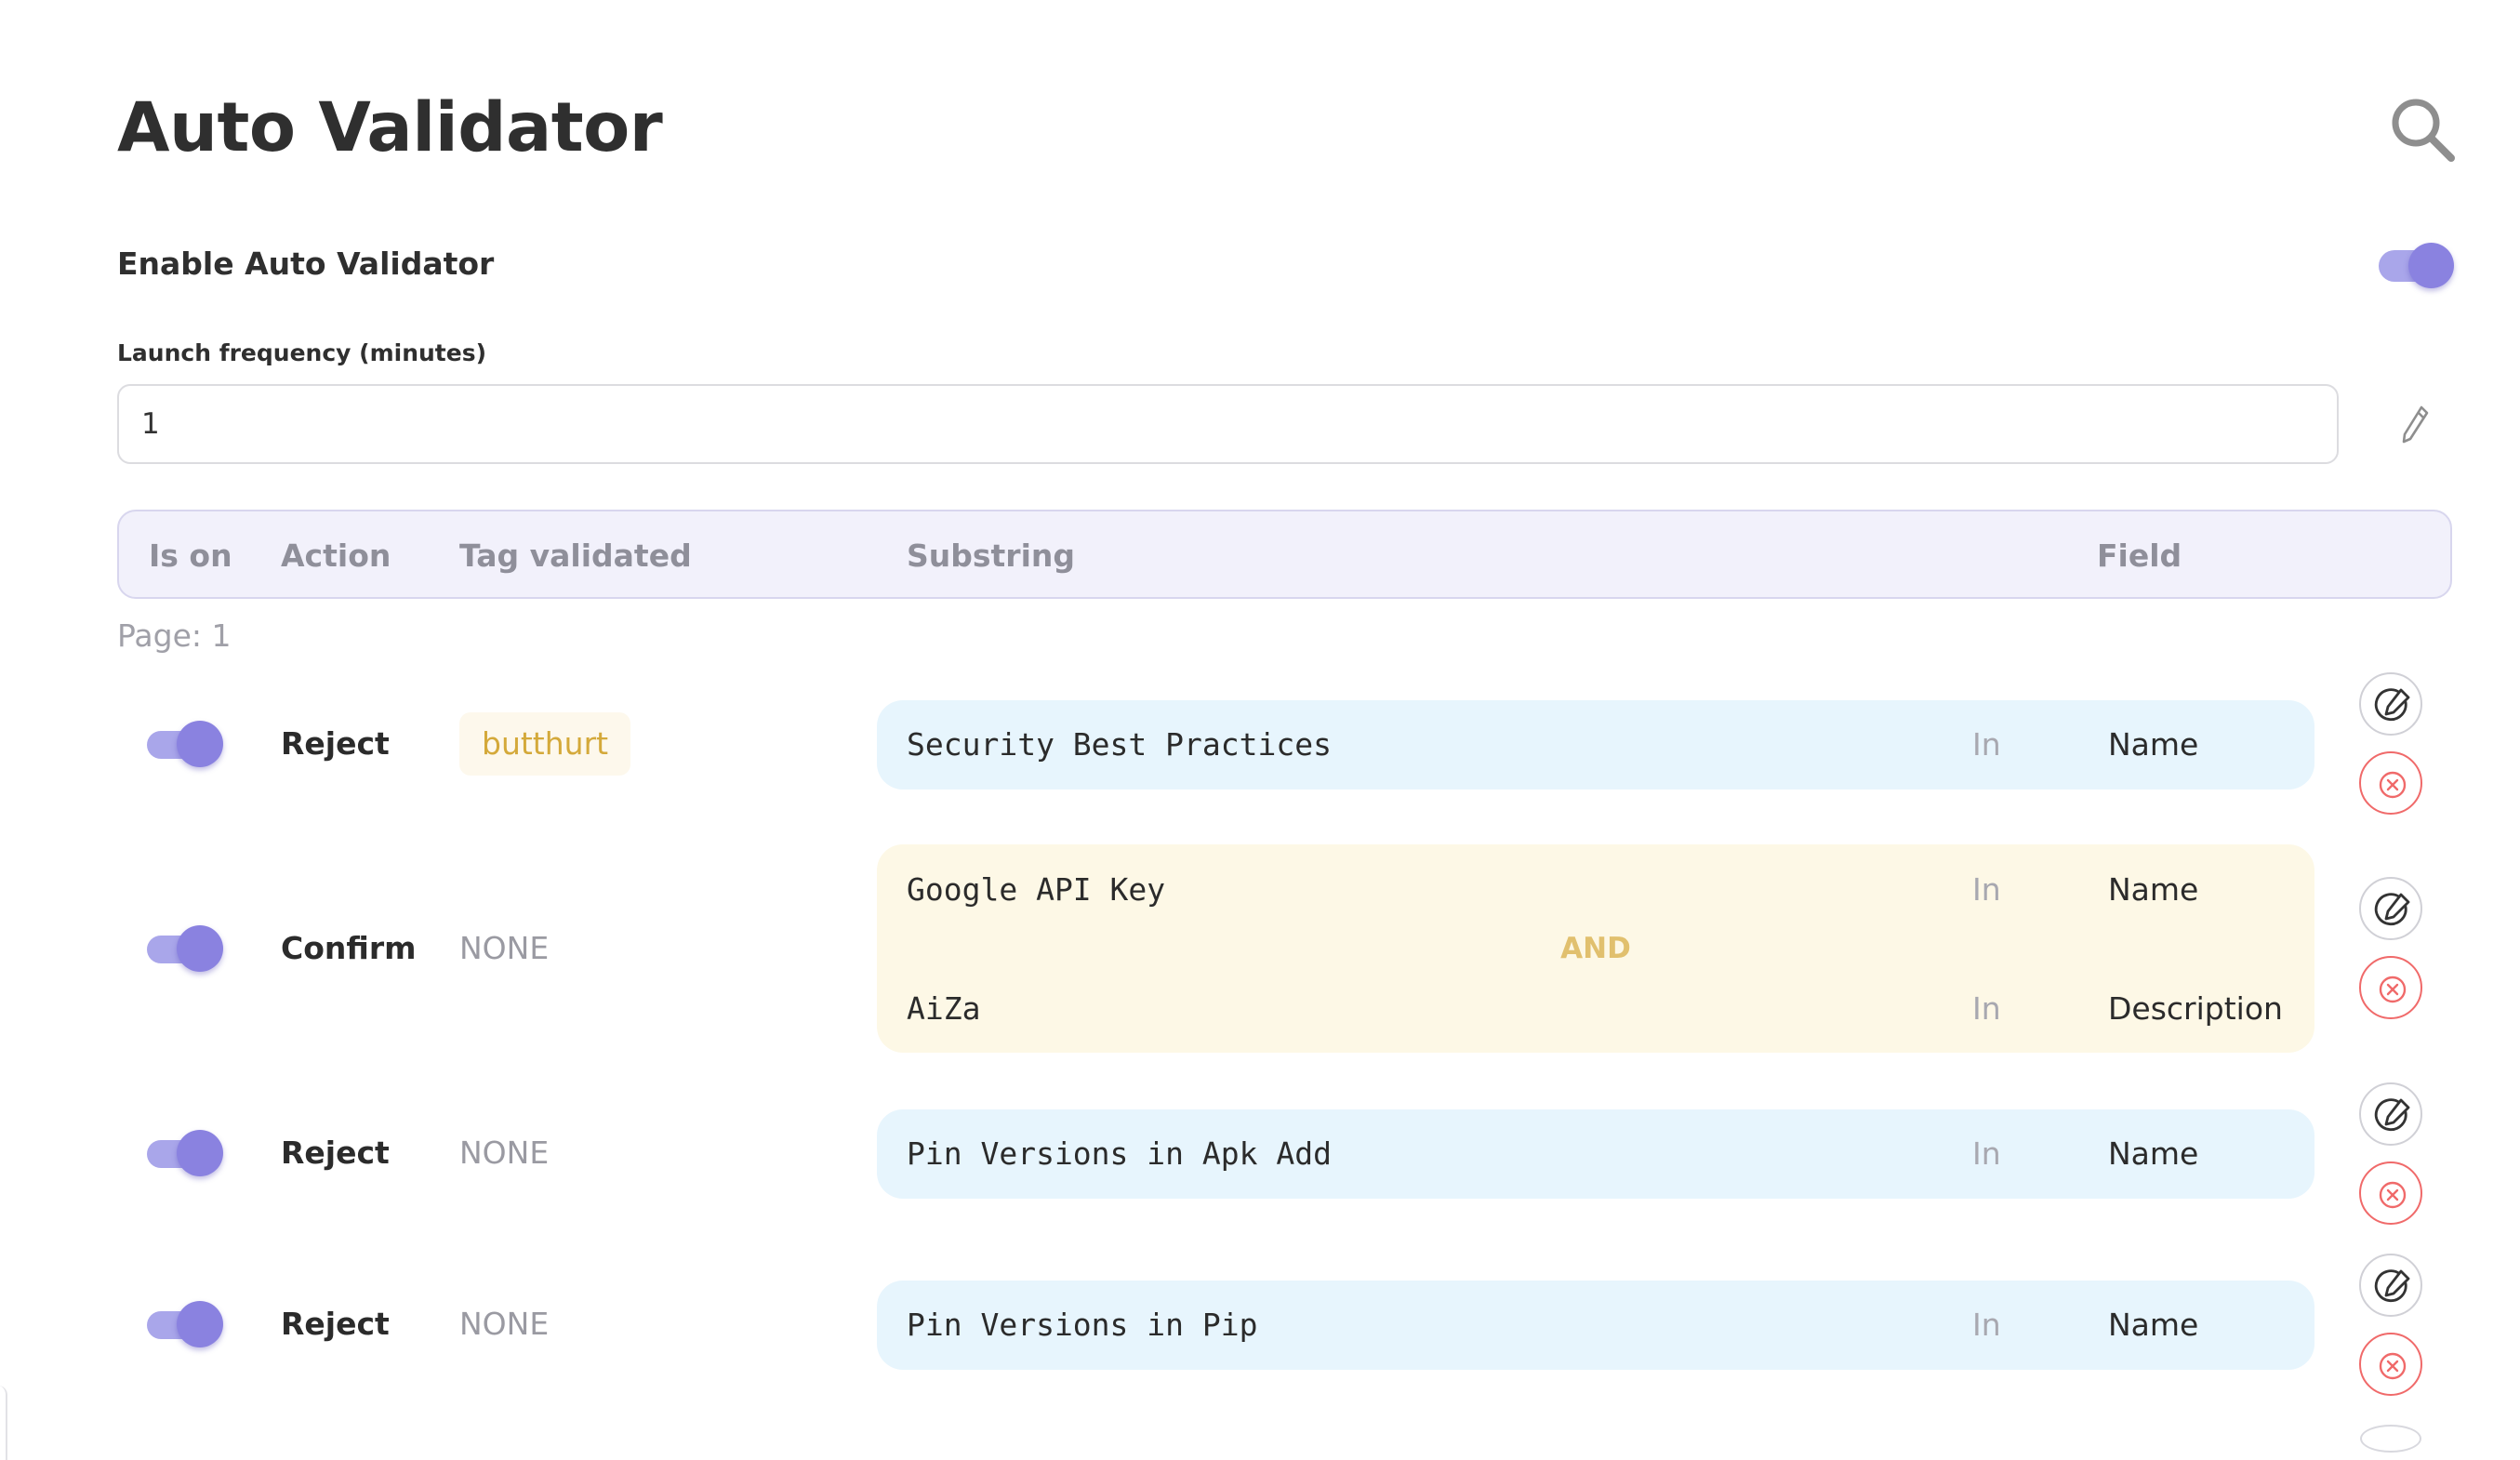 The height and width of the screenshot is (1460, 2520). I want to click on condition-substring: Pin Versions in Pip, so click(1082, 1325).